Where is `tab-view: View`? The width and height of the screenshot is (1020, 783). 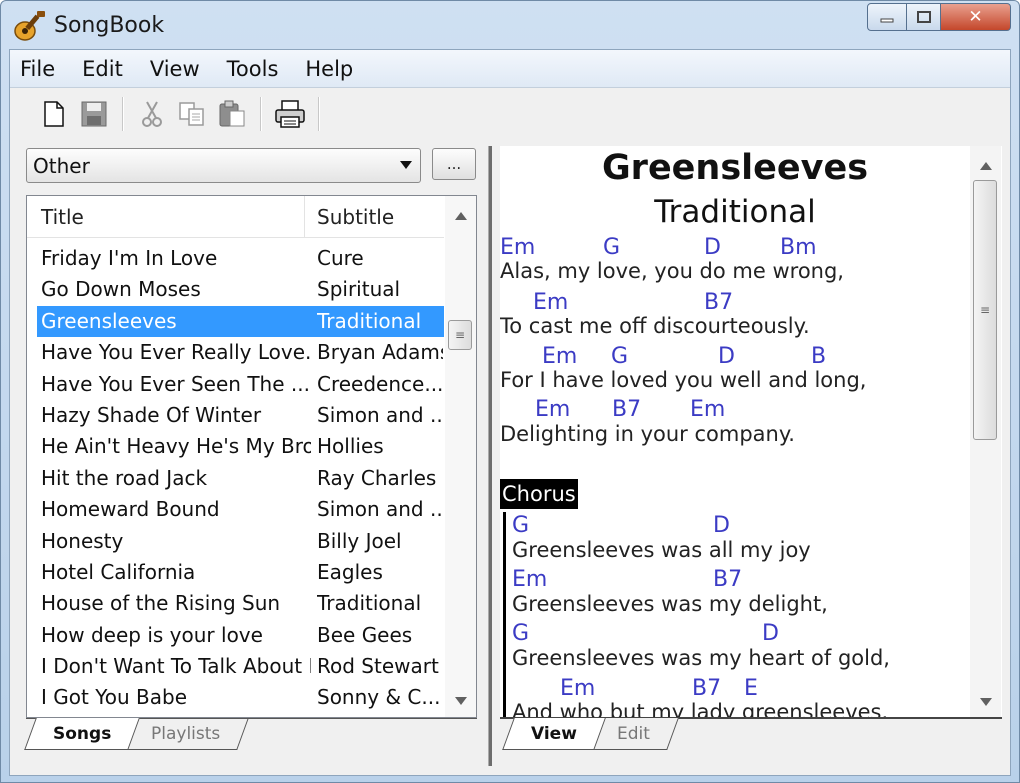
tab-view: View is located at coordinates (554, 734).